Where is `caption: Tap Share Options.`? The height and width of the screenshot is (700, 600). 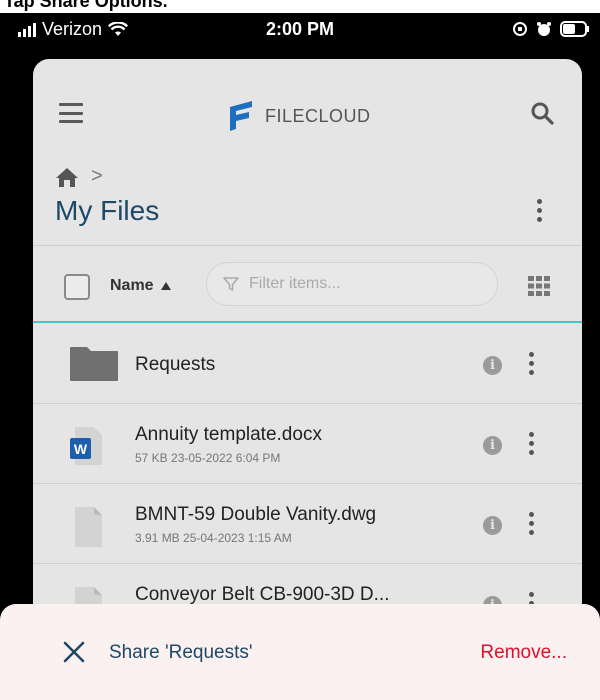
caption: Tap Share Options. is located at coordinates (300, 6).